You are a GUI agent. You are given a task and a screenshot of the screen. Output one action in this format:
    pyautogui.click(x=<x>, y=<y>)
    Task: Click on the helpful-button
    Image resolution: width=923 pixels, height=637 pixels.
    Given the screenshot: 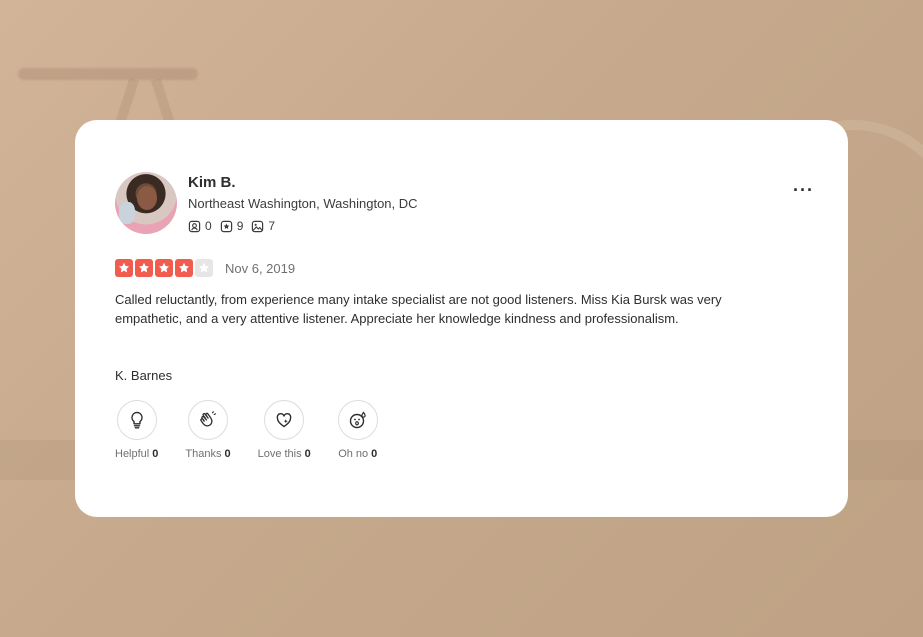 What is the action you would take?
    pyautogui.click(x=136, y=420)
    